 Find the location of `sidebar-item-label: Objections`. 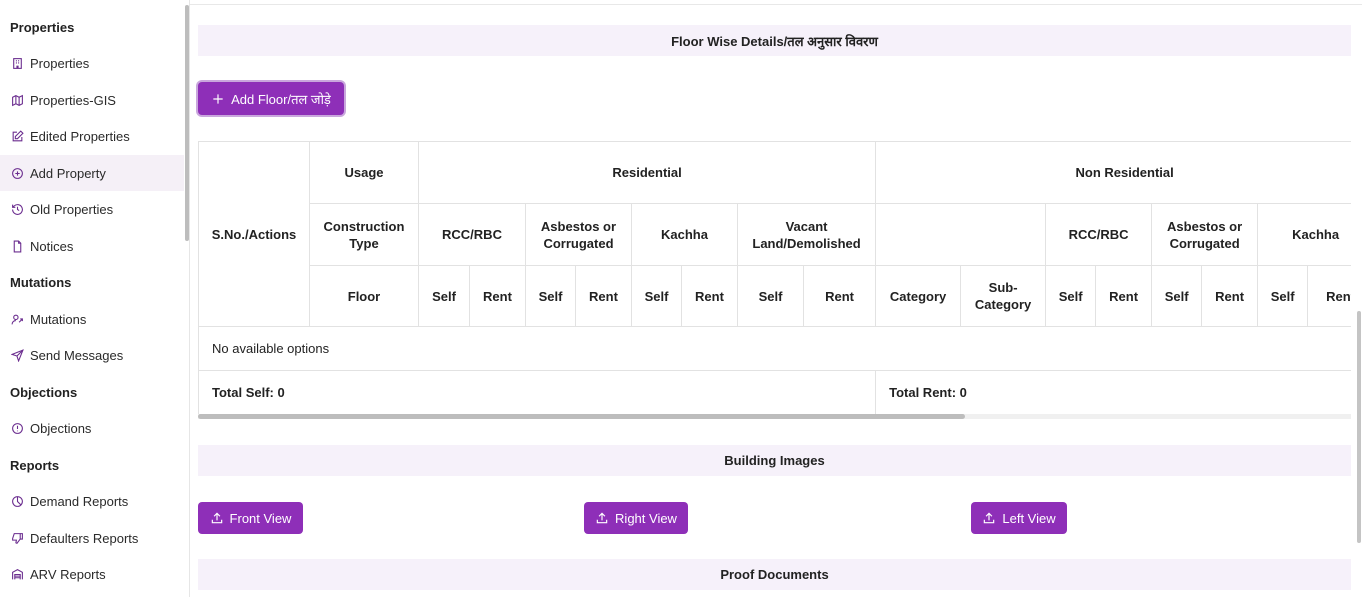

sidebar-item-label: Objections is located at coordinates (61, 428).